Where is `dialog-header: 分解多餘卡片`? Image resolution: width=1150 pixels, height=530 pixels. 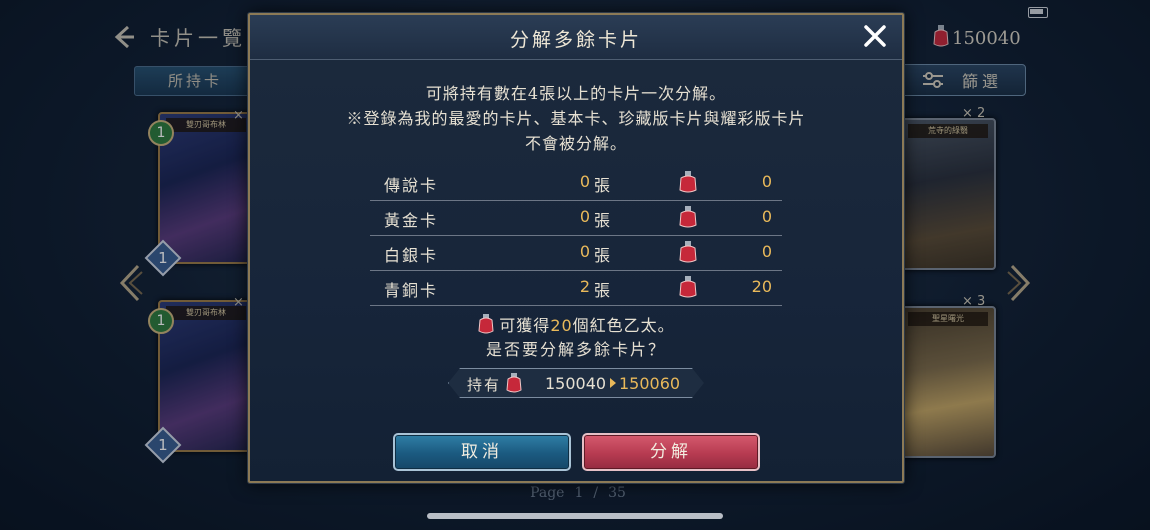
dialog-header: 分解多餘卡片 is located at coordinates (576, 37).